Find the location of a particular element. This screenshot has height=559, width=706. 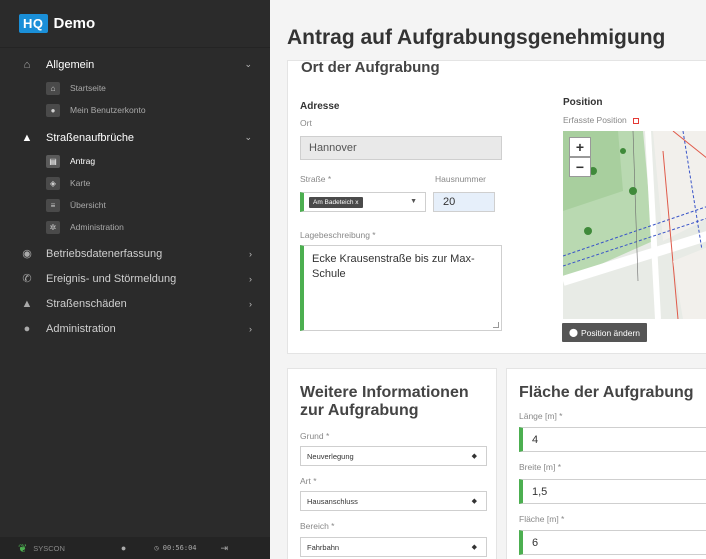

section-title-flaeche: Fläche der Aufgrabung is located at coordinates (606, 392).